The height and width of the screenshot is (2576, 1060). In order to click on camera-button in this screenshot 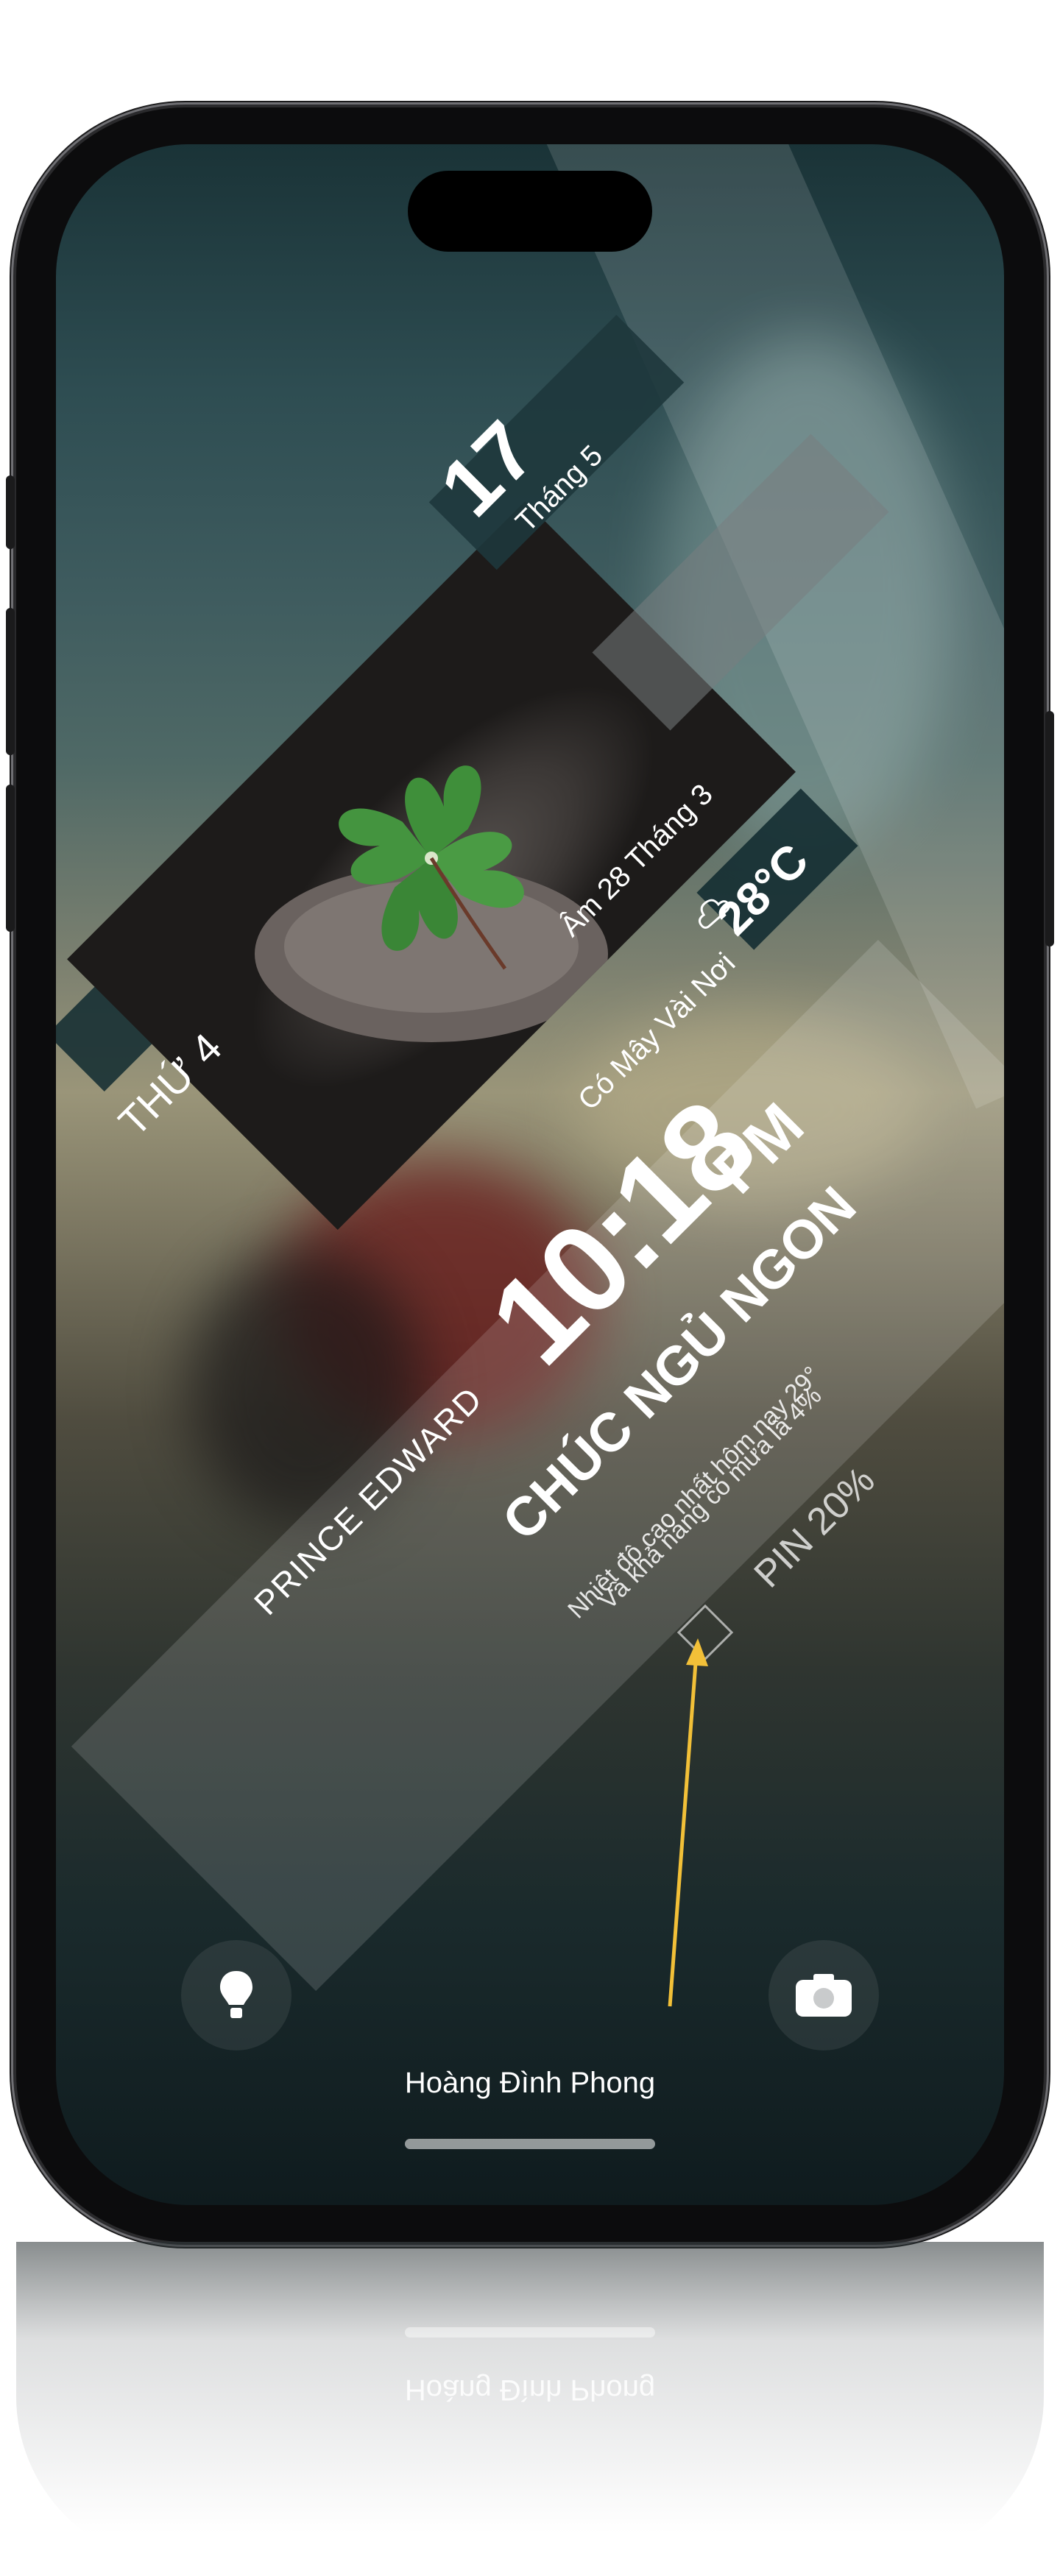, I will do `click(824, 1995)`.